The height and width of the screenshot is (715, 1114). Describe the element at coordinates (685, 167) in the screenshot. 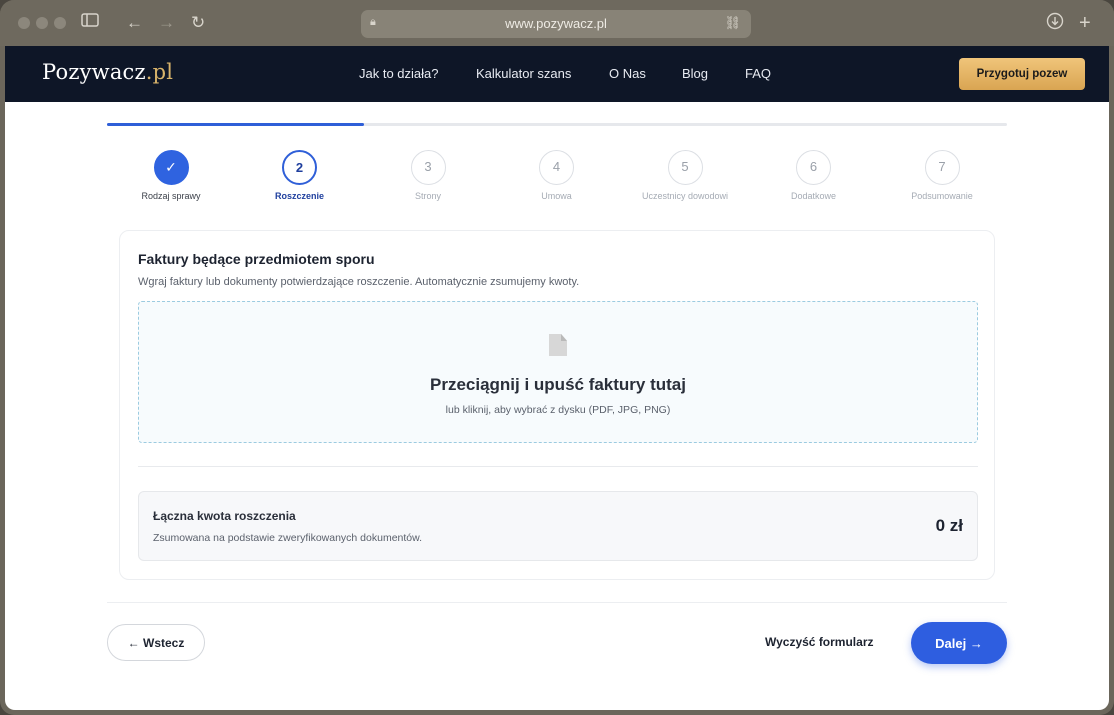

I see `step-number: 5` at that location.